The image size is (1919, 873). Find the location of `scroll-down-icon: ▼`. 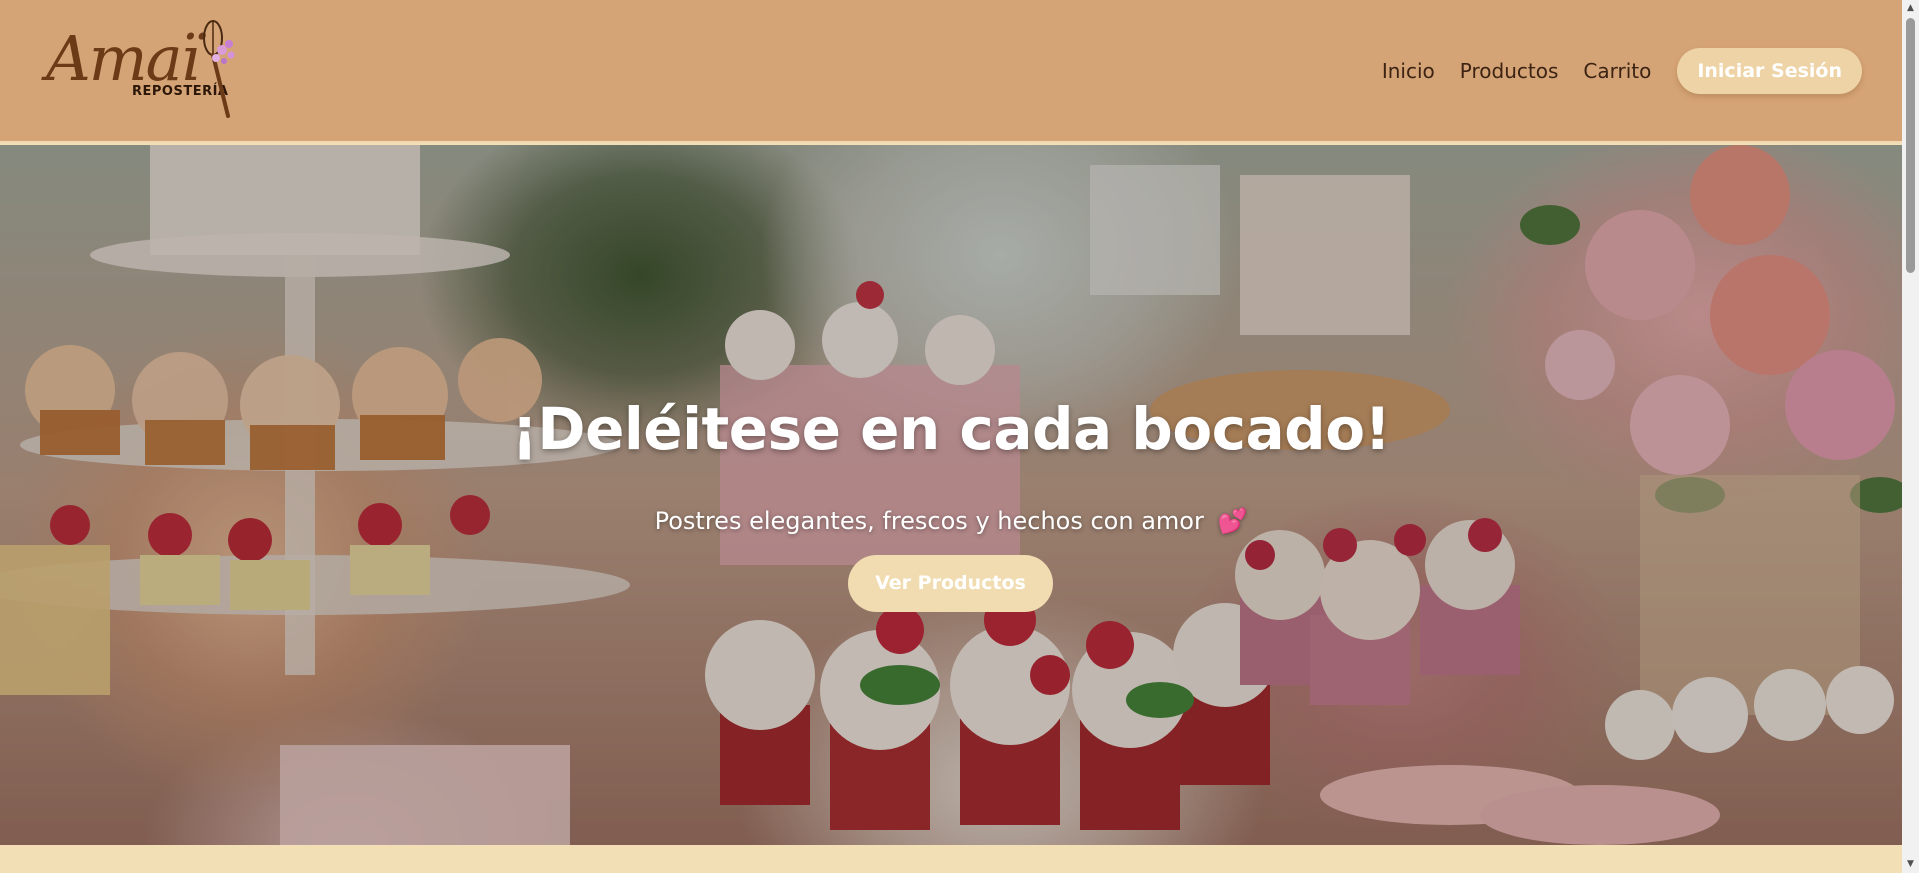

scroll-down-icon: ▼ is located at coordinates (1910, 864).